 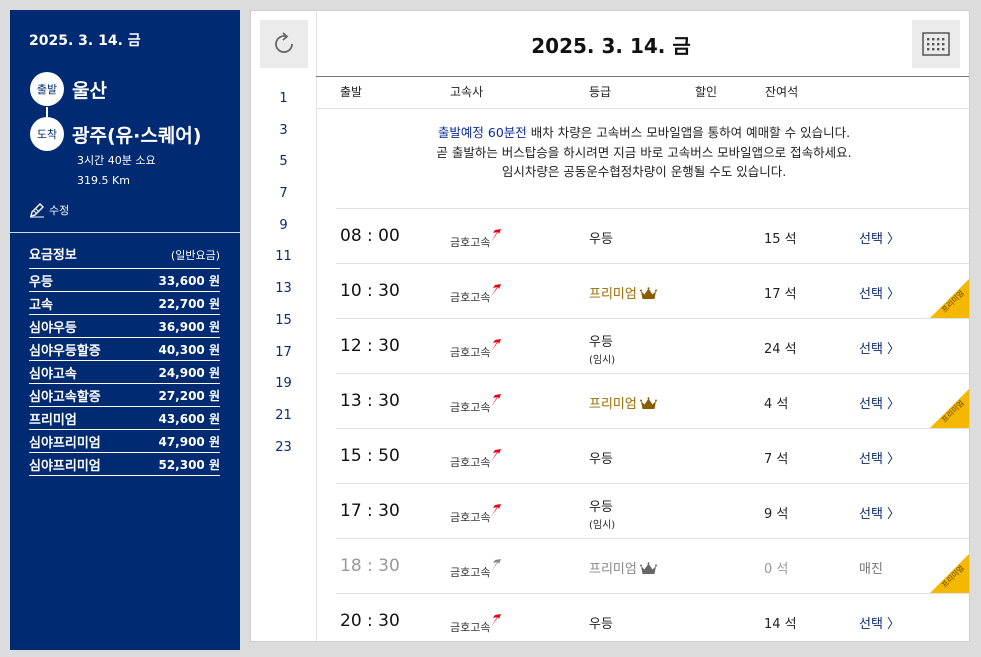 What do you see at coordinates (776, 404) in the screenshot?
I see `remaining-seats: 4 석` at bounding box center [776, 404].